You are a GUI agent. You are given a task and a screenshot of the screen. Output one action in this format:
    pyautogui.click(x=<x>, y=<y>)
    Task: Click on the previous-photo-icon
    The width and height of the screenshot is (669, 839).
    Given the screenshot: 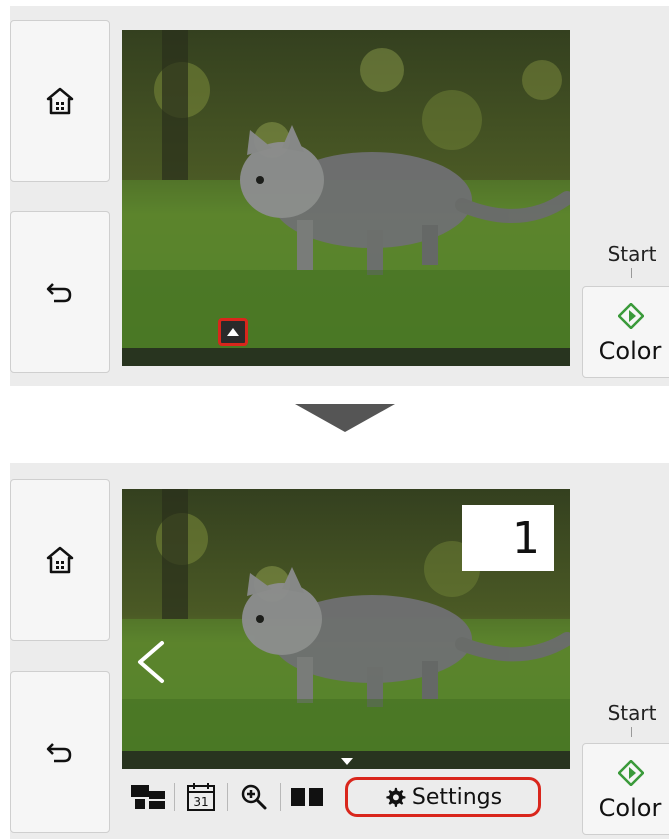 What is the action you would take?
    pyautogui.click(x=151, y=662)
    